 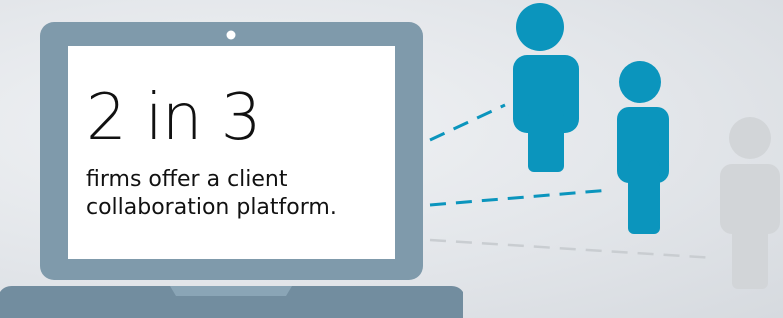 What do you see at coordinates (231, 291) in the screenshot?
I see `laptop-trackpad-notch` at bounding box center [231, 291].